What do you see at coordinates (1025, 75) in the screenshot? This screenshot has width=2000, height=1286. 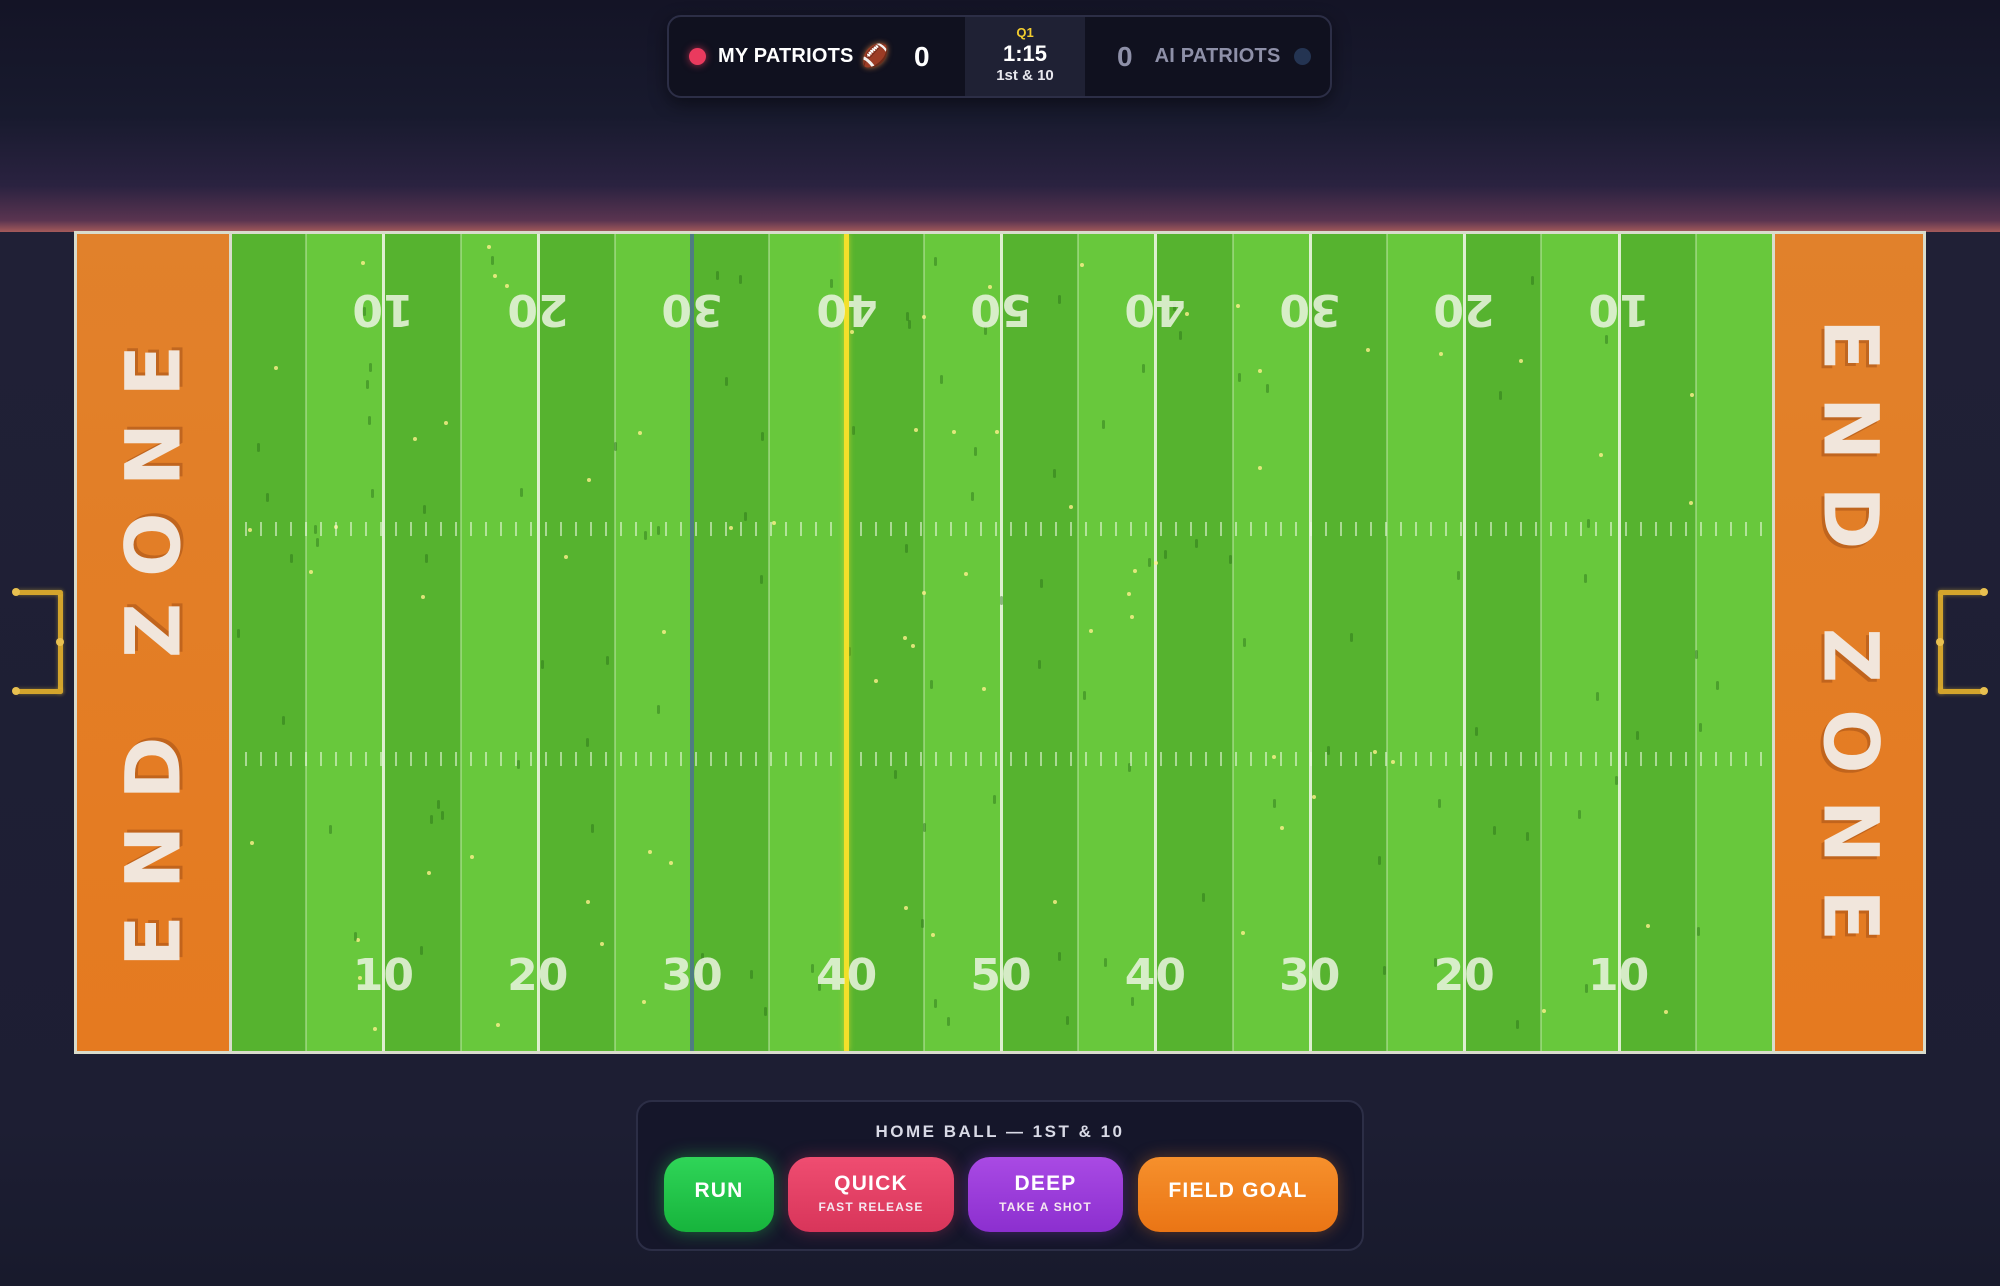 I see `down-and-distance: 1st & 10` at bounding box center [1025, 75].